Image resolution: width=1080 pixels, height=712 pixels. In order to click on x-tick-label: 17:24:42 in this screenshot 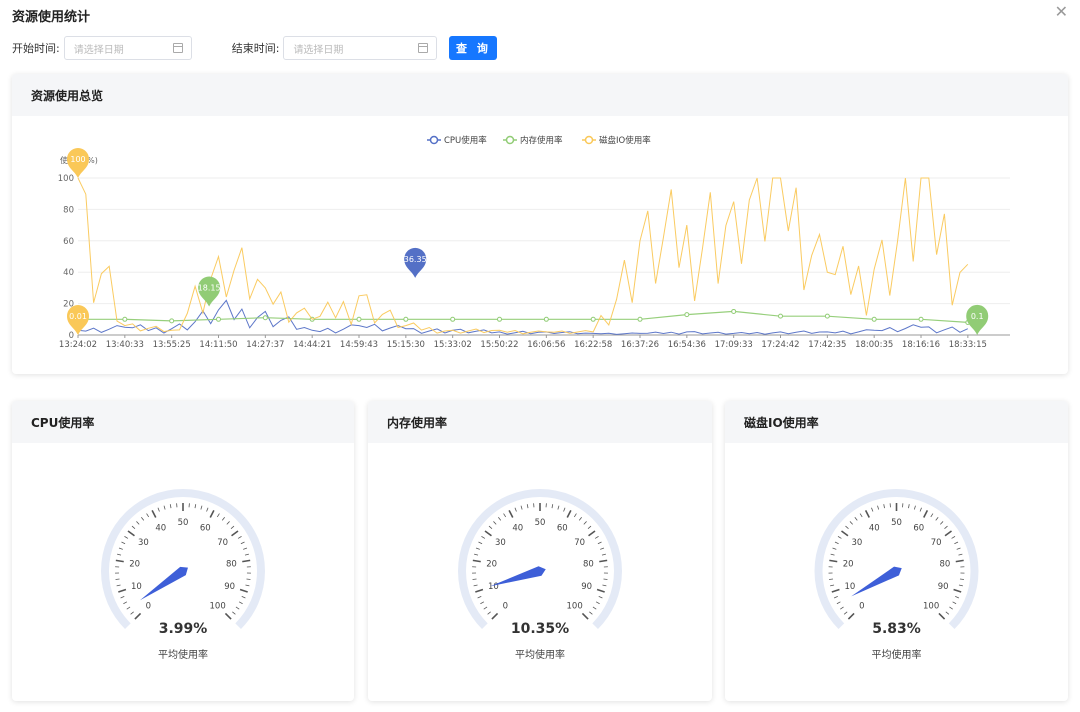, I will do `click(780, 345)`.